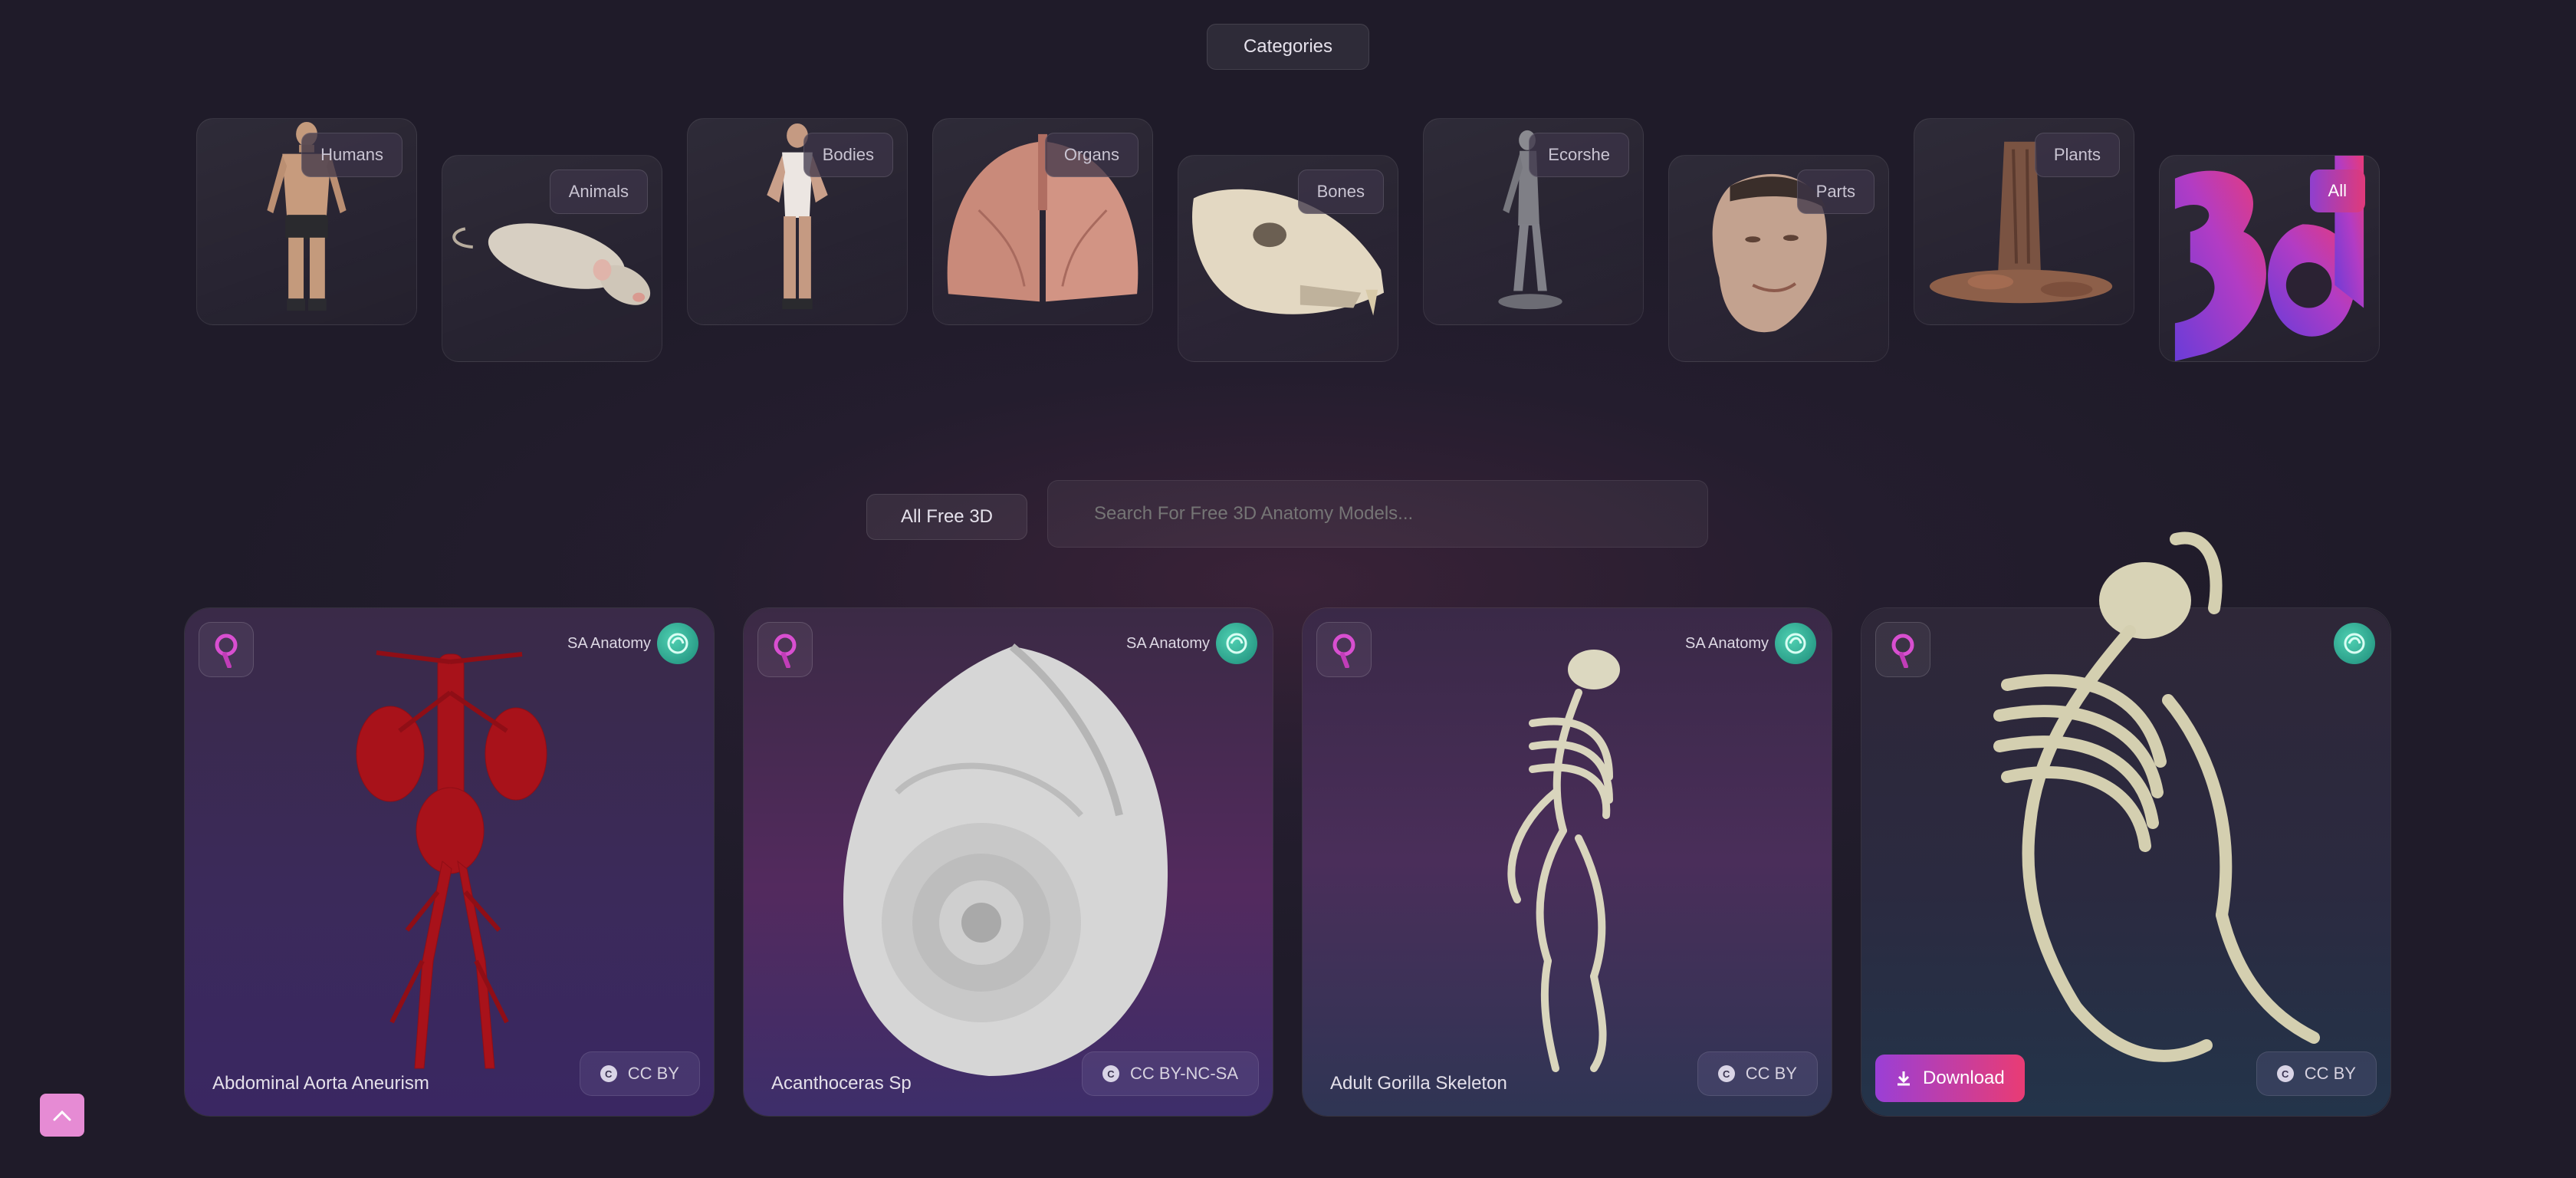 This screenshot has width=2576, height=1178. I want to click on category-tile-plants: Plants, so click(2024, 222).